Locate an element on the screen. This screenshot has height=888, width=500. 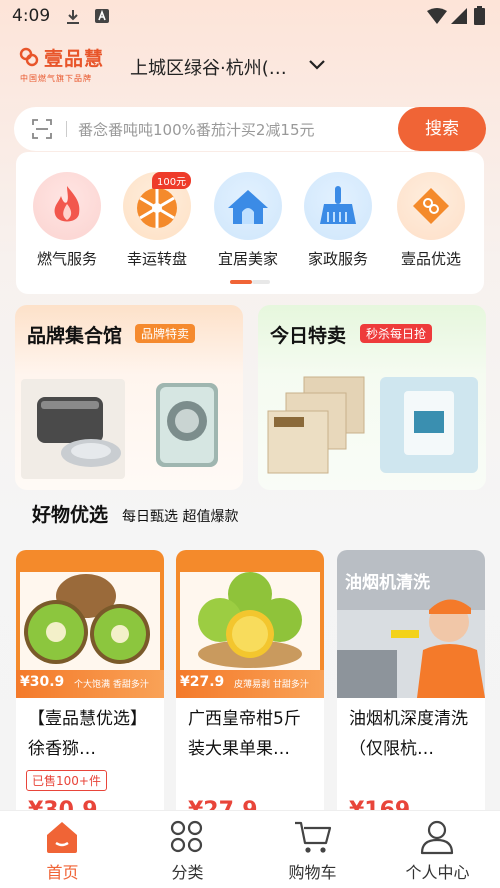
promo-today-special: 今日特卖 秒杀每日抢 is located at coordinates (372, 397).